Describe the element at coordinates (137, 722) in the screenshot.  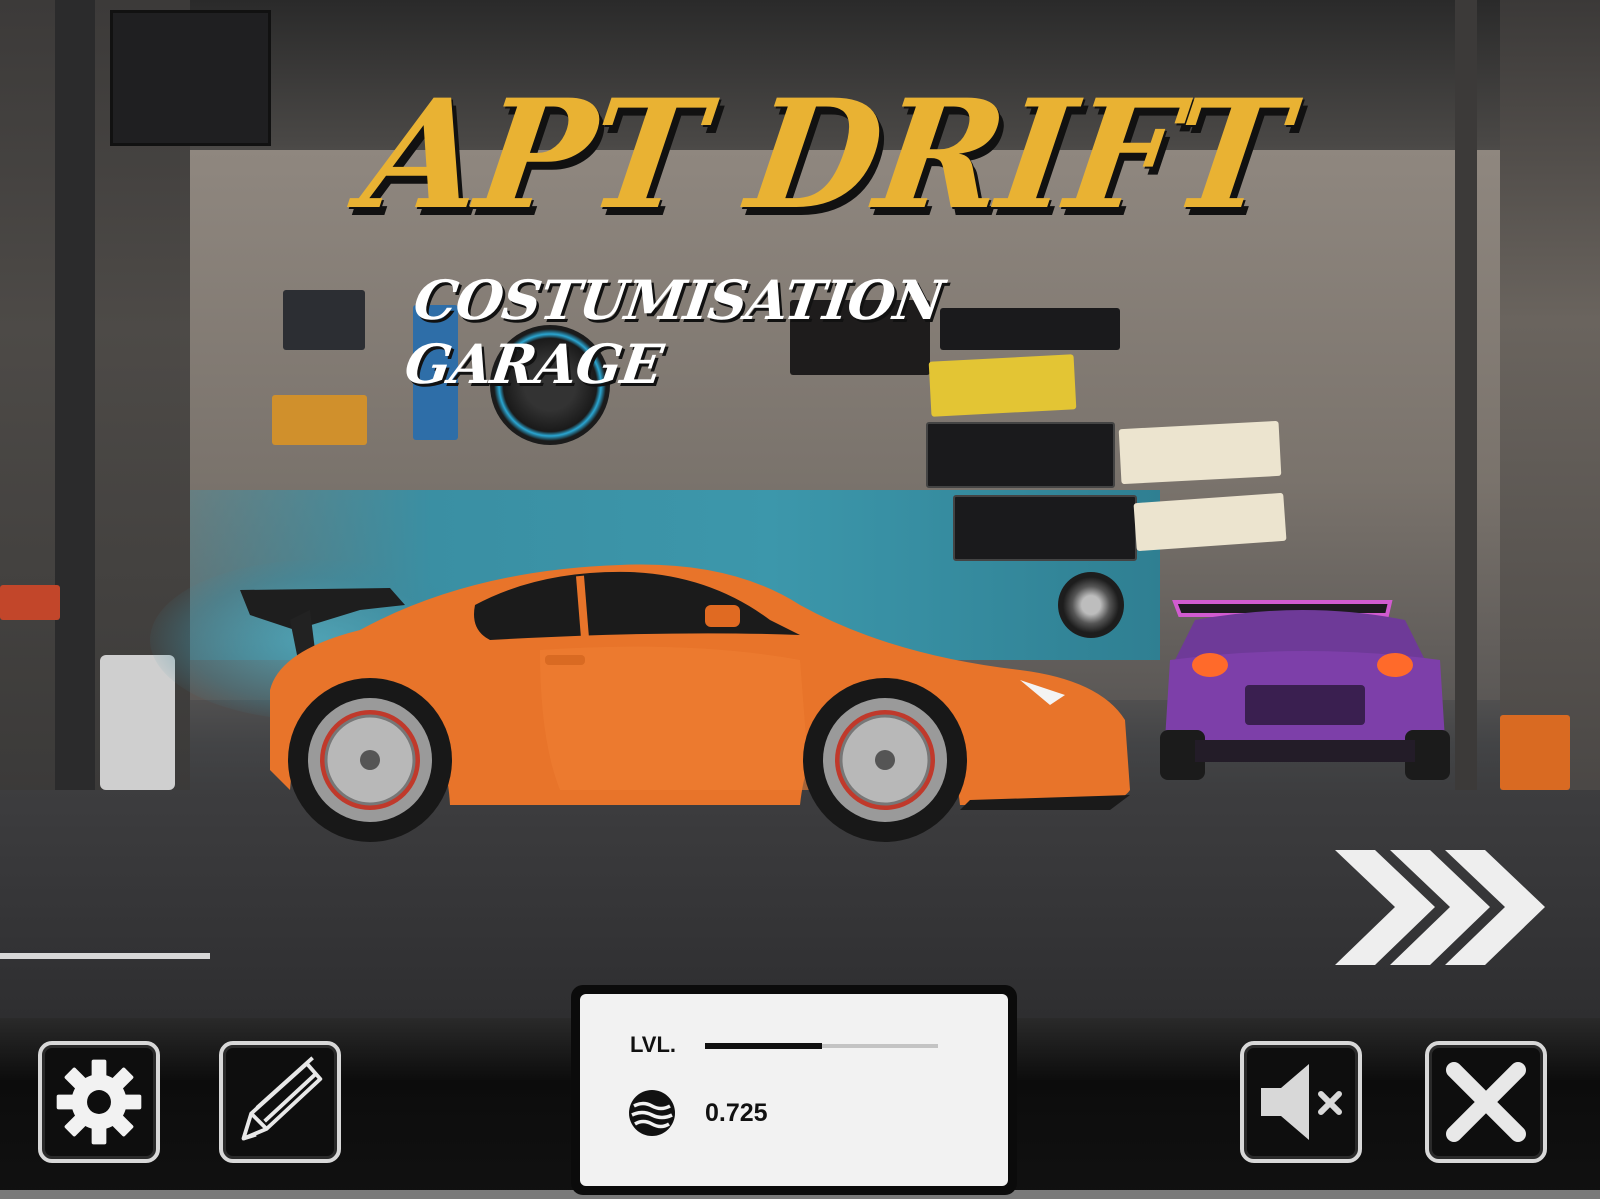
I see `white-barrel` at that location.